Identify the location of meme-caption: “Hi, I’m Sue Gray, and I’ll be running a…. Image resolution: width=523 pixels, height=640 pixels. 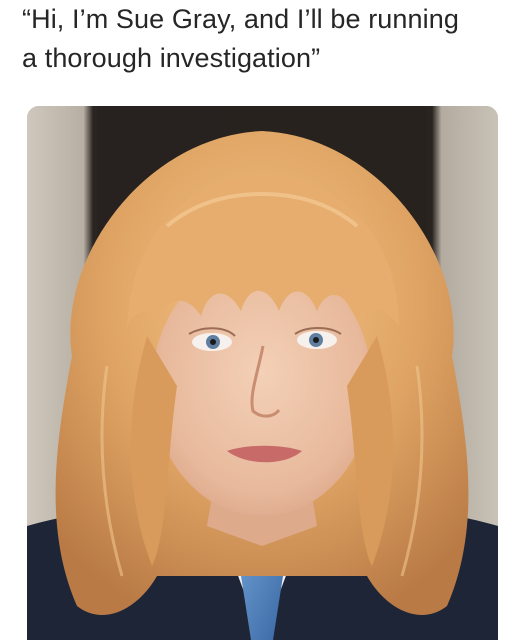
(267, 39).